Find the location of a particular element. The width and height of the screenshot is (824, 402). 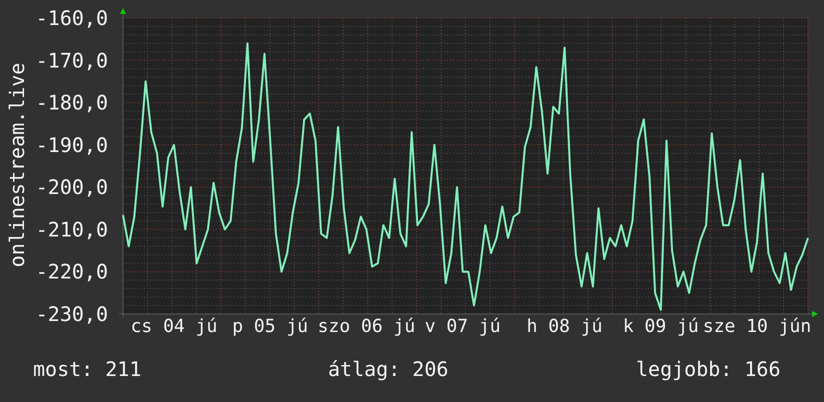

x-tick-label: cs 04 jú is located at coordinates (174, 327).